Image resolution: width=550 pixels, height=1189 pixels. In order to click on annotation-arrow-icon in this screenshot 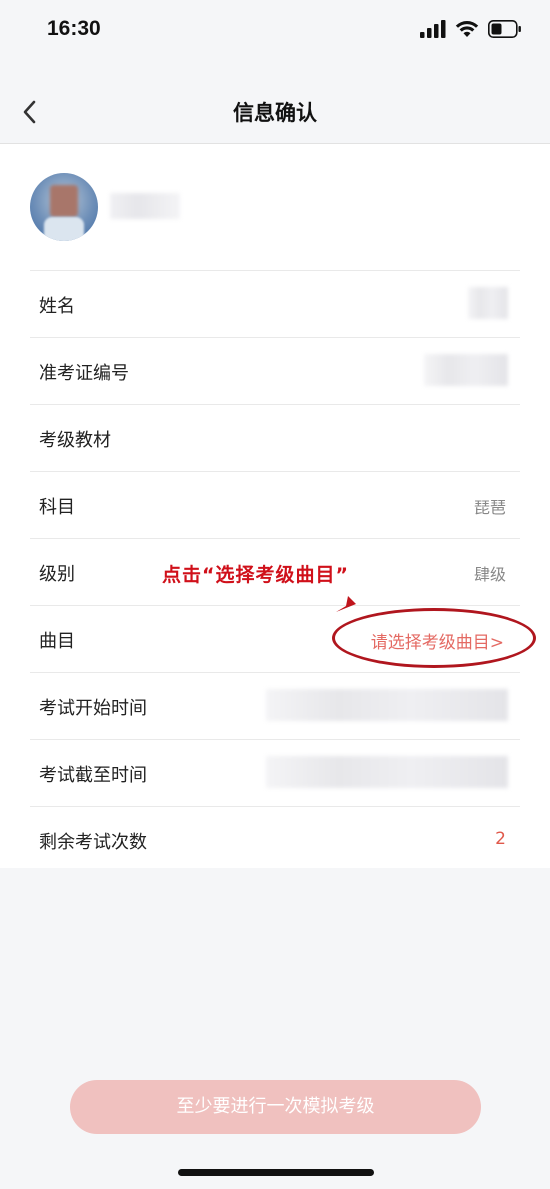, I will do `click(346, 604)`.